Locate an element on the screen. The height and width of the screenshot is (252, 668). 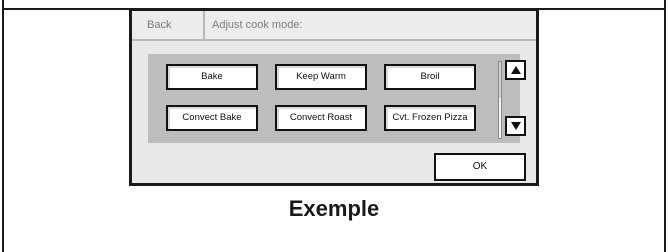
scrollbar-thumb is located at coordinates (500, 80).